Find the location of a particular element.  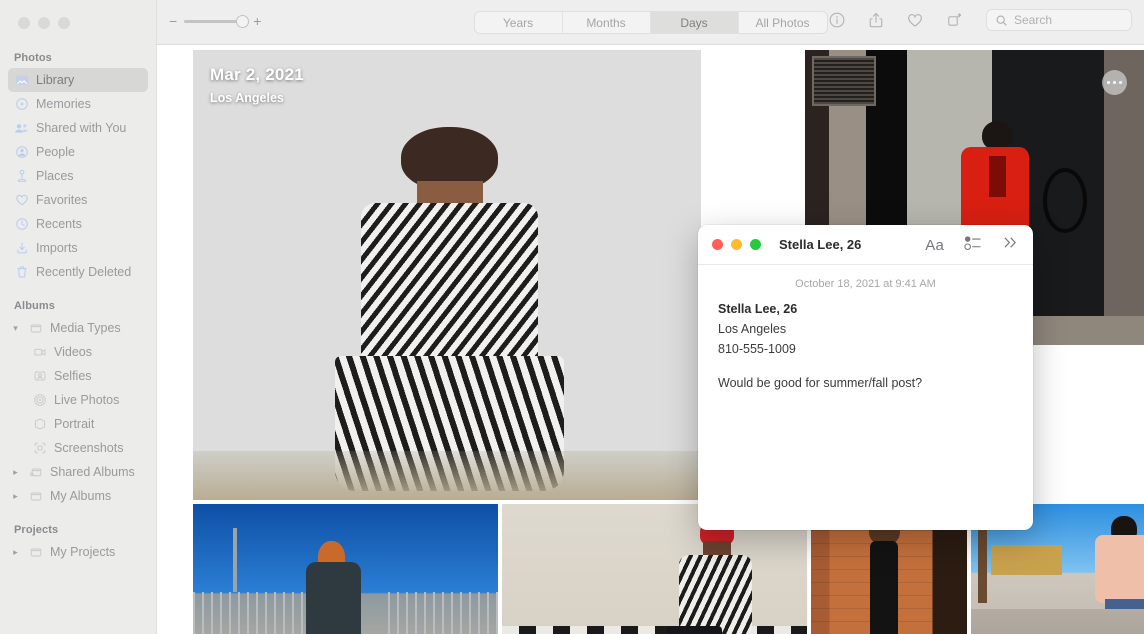

sidebar-item-label: Places is located at coordinates (55, 176).